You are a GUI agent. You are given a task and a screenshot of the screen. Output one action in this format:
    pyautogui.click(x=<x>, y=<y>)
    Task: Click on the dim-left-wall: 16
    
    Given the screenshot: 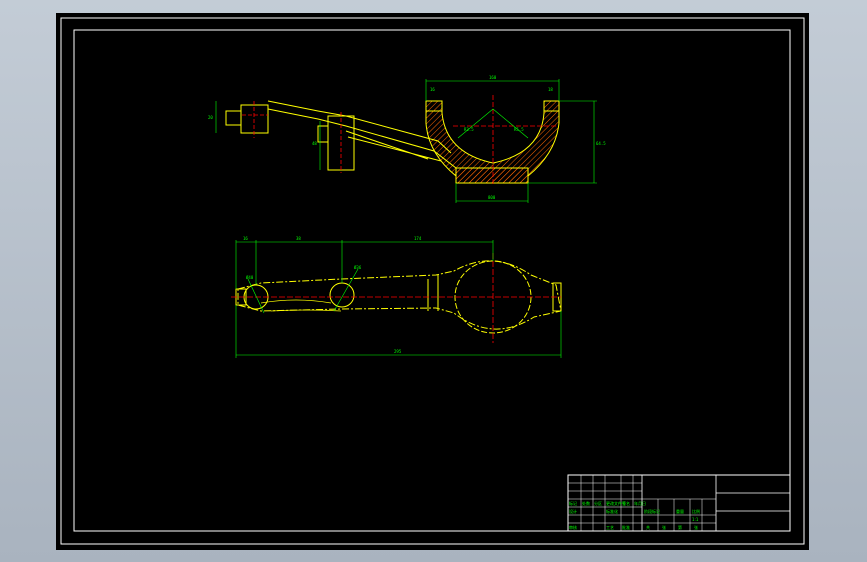 What is the action you would take?
    pyautogui.click(x=432, y=89)
    